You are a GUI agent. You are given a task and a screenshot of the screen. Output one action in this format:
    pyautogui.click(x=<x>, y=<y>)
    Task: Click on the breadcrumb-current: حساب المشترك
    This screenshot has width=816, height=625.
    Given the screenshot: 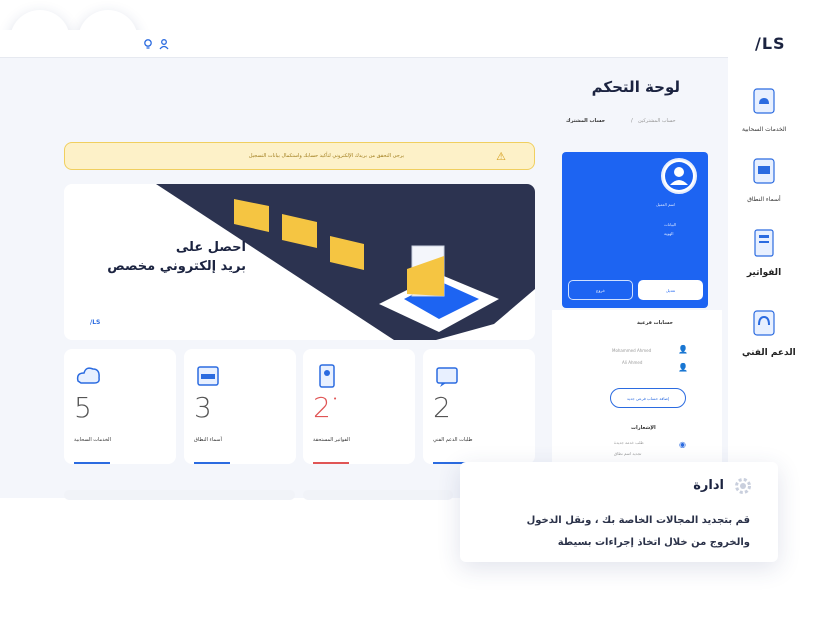 What is the action you would take?
    pyautogui.click(x=586, y=121)
    